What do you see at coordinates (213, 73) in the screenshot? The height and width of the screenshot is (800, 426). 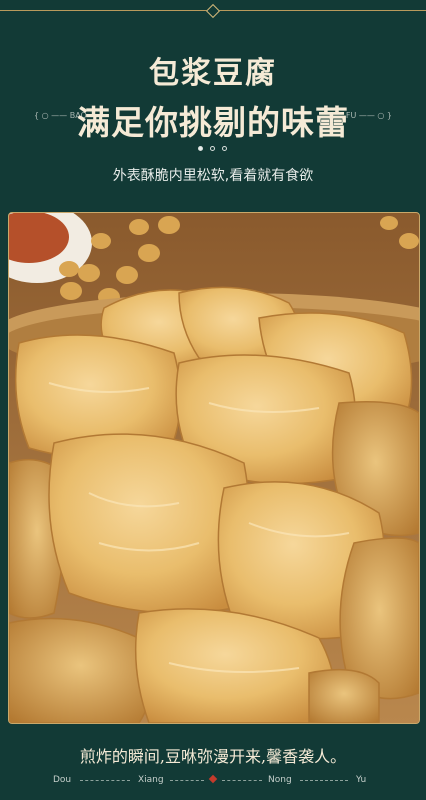 I see `product-title: 包浆豆腐` at bounding box center [213, 73].